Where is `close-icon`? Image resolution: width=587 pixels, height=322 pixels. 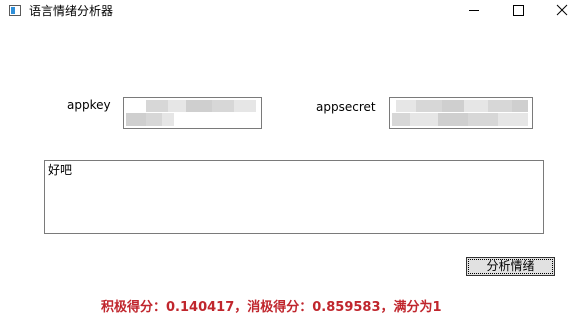
close-icon is located at coordinates (562, 10).